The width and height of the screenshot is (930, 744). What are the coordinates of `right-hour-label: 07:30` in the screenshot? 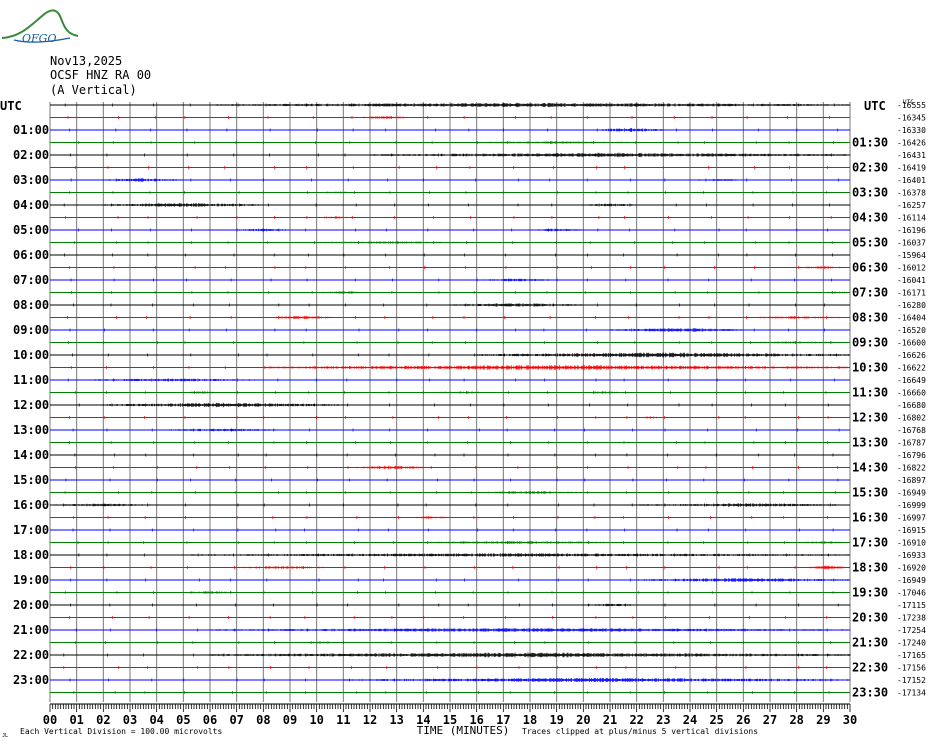 It's located at (870, 293).